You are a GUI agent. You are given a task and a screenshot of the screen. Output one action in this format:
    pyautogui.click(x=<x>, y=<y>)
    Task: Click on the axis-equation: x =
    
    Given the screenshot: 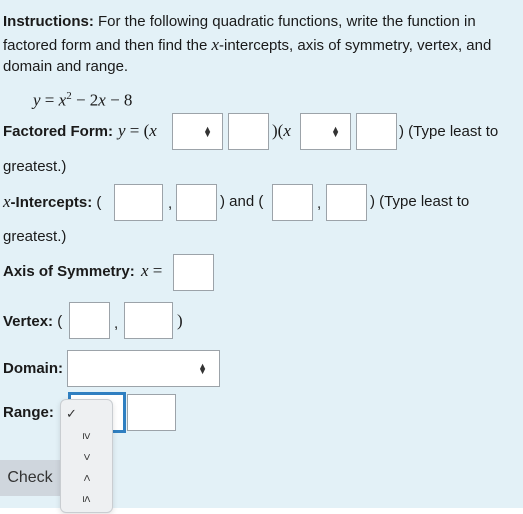 What is the action you would take?
    pyautogui.click(x=152, y=270)
    